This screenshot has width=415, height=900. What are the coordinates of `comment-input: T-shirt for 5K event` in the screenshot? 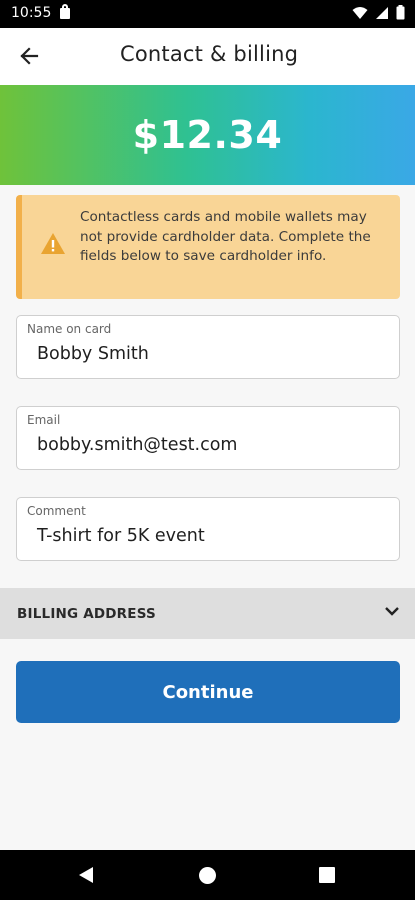 It's located at (121, 536).